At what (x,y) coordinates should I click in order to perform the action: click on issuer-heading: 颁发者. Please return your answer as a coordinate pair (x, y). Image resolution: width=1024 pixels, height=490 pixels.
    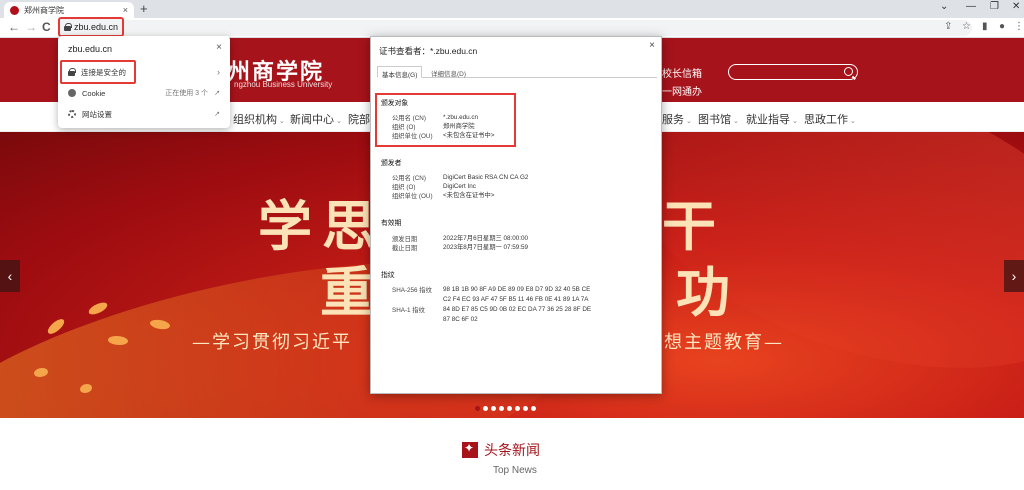
    Looking at the image, I should click on (391, 163).